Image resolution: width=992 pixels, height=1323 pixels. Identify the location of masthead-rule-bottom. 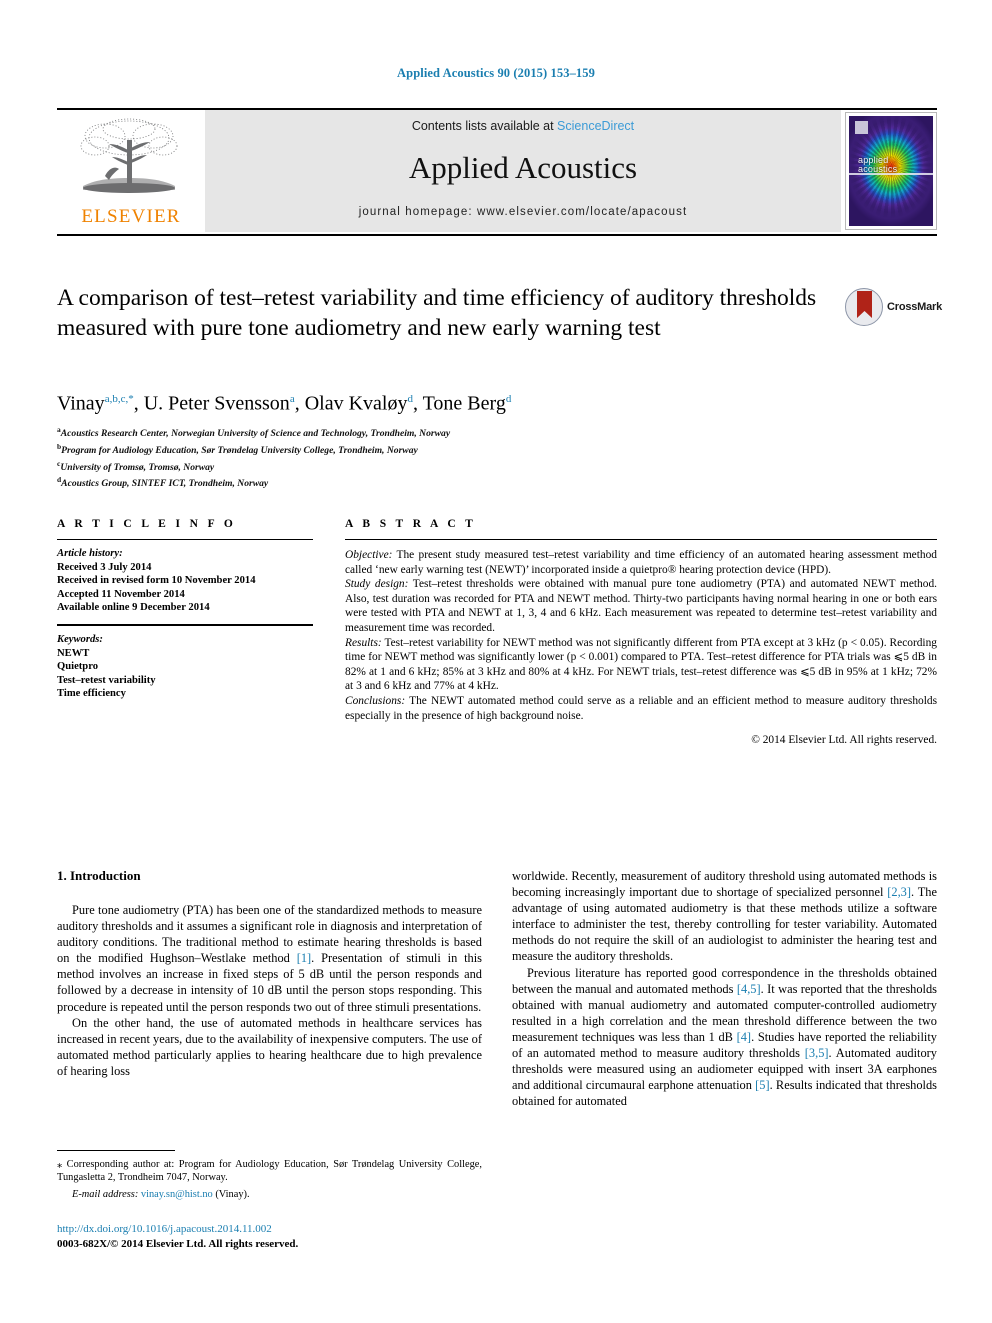
(497, 235).